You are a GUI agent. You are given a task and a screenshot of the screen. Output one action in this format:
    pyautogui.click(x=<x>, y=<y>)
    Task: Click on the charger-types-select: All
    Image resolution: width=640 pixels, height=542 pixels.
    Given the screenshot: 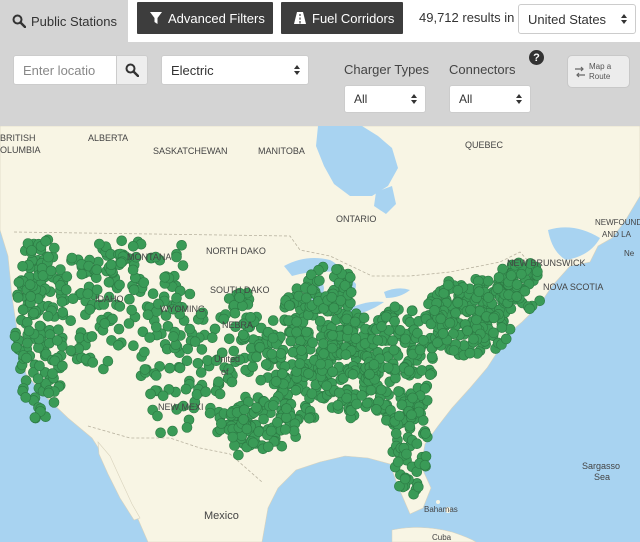 What is the action you would take?
    pyautogui.click(x=385, y=99)
    